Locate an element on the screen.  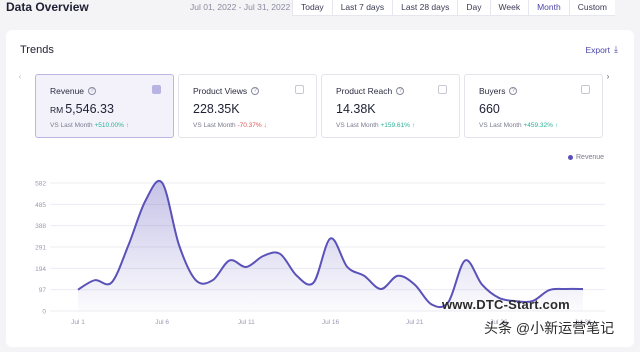
x-tick-label: Jul 21 is located at coordinates (415, 322).